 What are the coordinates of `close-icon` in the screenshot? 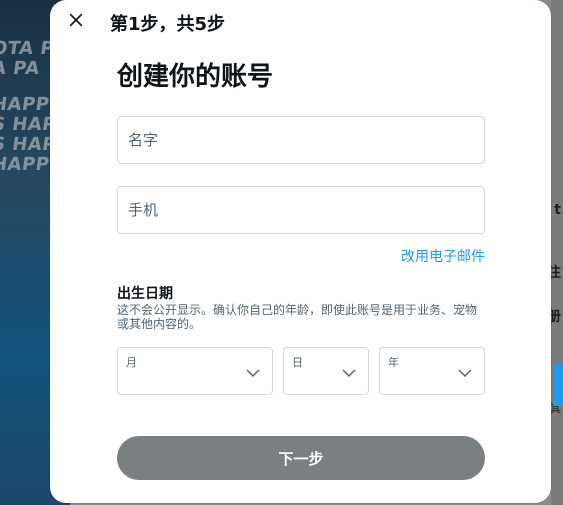 It's located at (76, 22).